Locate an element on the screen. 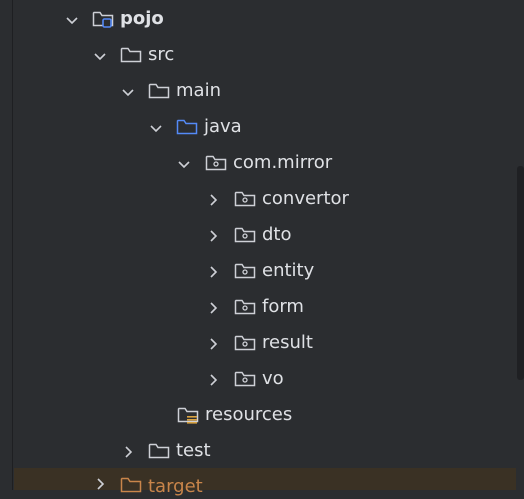 The width and height of the screenshot is (524, 499). module-folder-icon is located at coordinates (103, 19).